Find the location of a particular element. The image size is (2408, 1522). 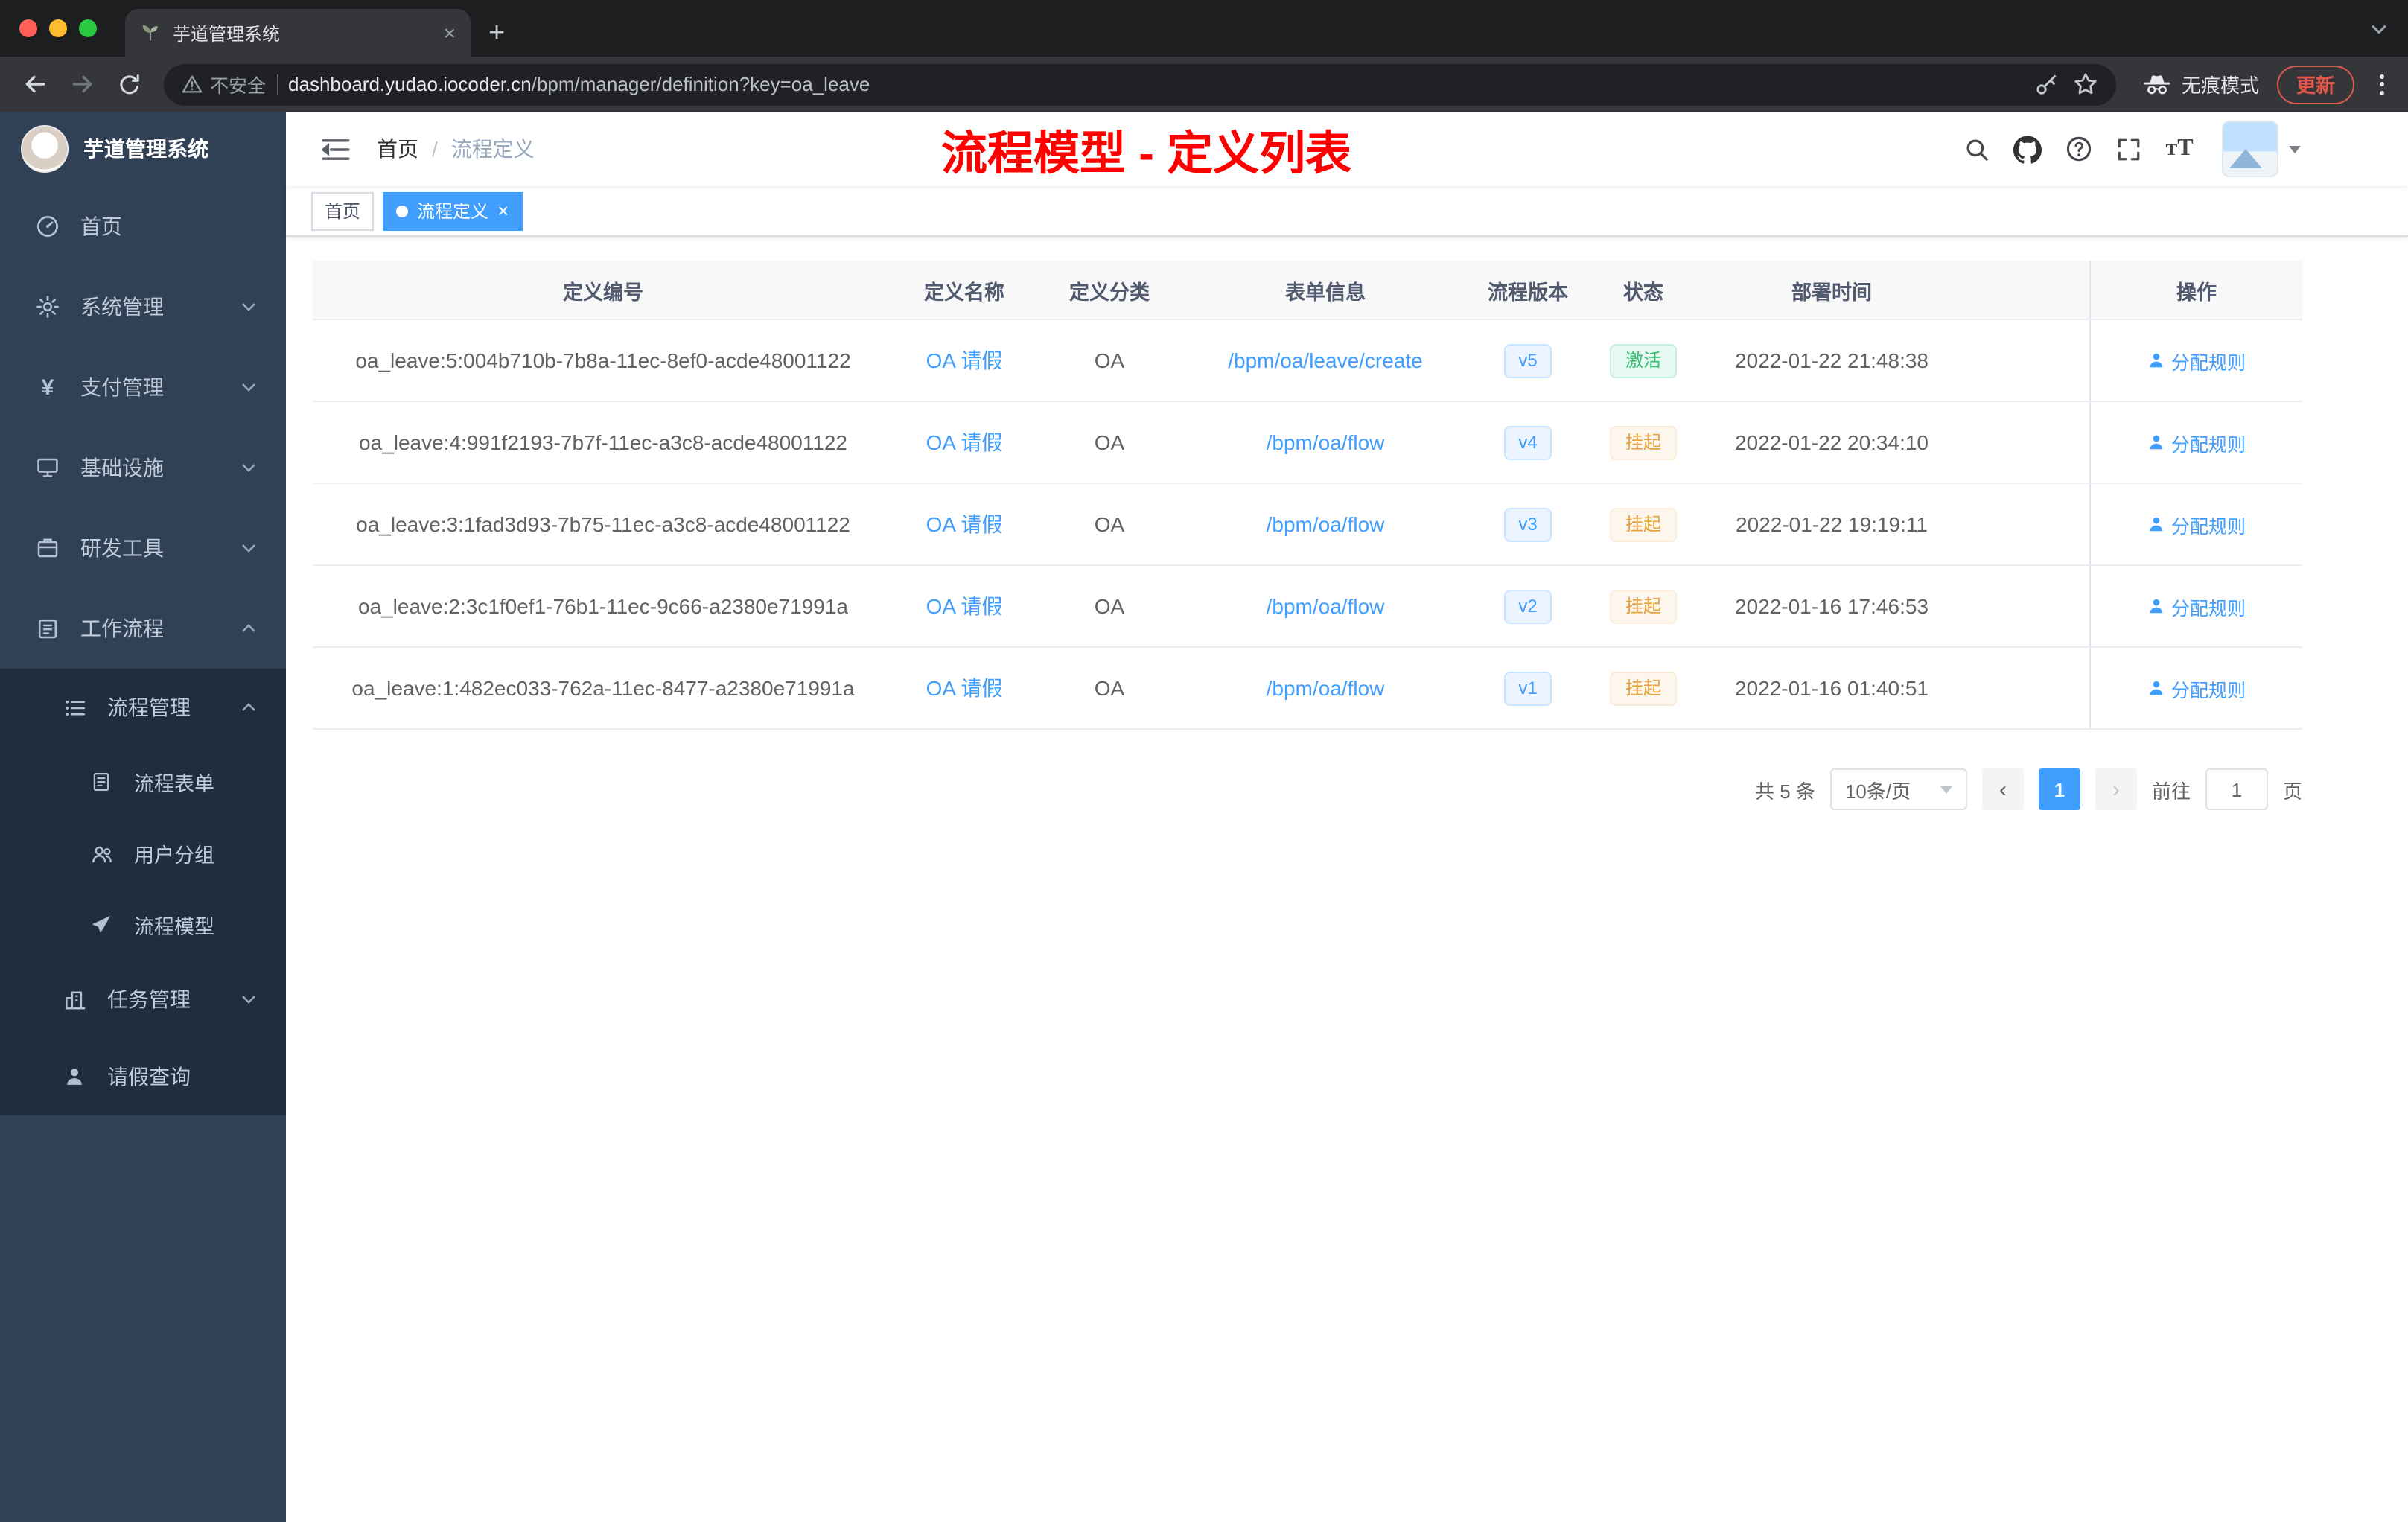

chrome-update-button: 更新 is located at coordinates (2315, 84).